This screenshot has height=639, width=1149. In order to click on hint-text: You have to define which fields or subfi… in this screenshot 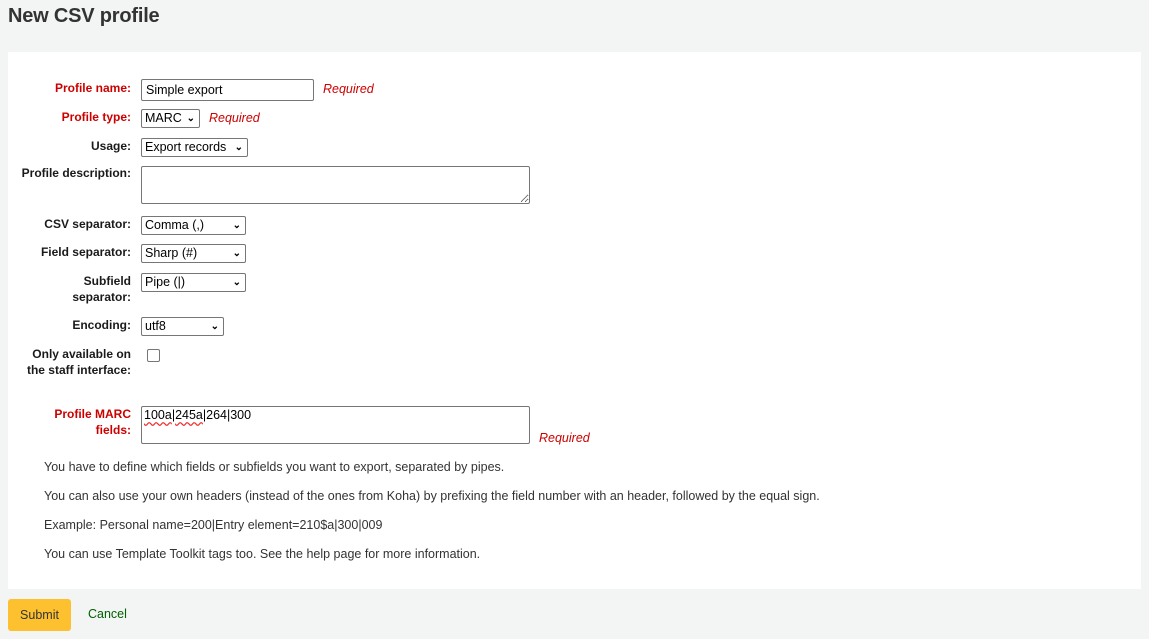, I will do `click(274, 467)`.